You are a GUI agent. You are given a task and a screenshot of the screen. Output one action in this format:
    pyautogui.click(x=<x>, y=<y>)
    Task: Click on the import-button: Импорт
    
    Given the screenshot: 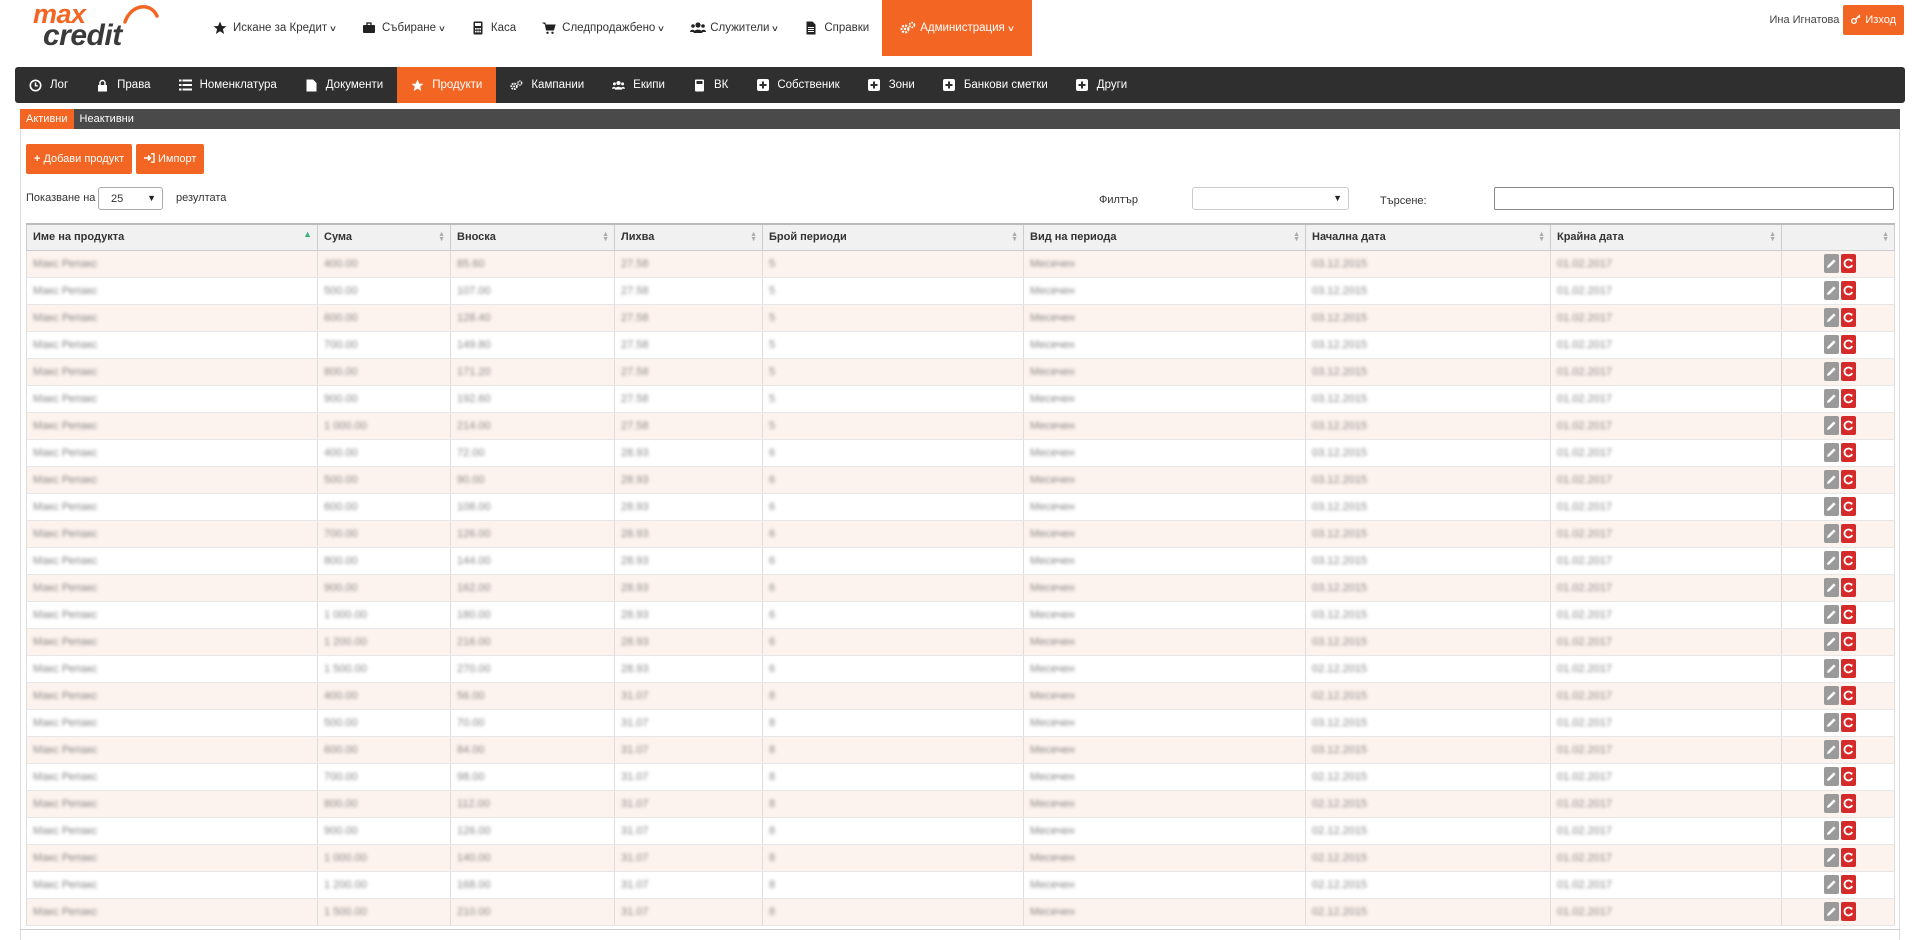 What is the action you would take?
    pyautogui.click(x=170, y=159)
    